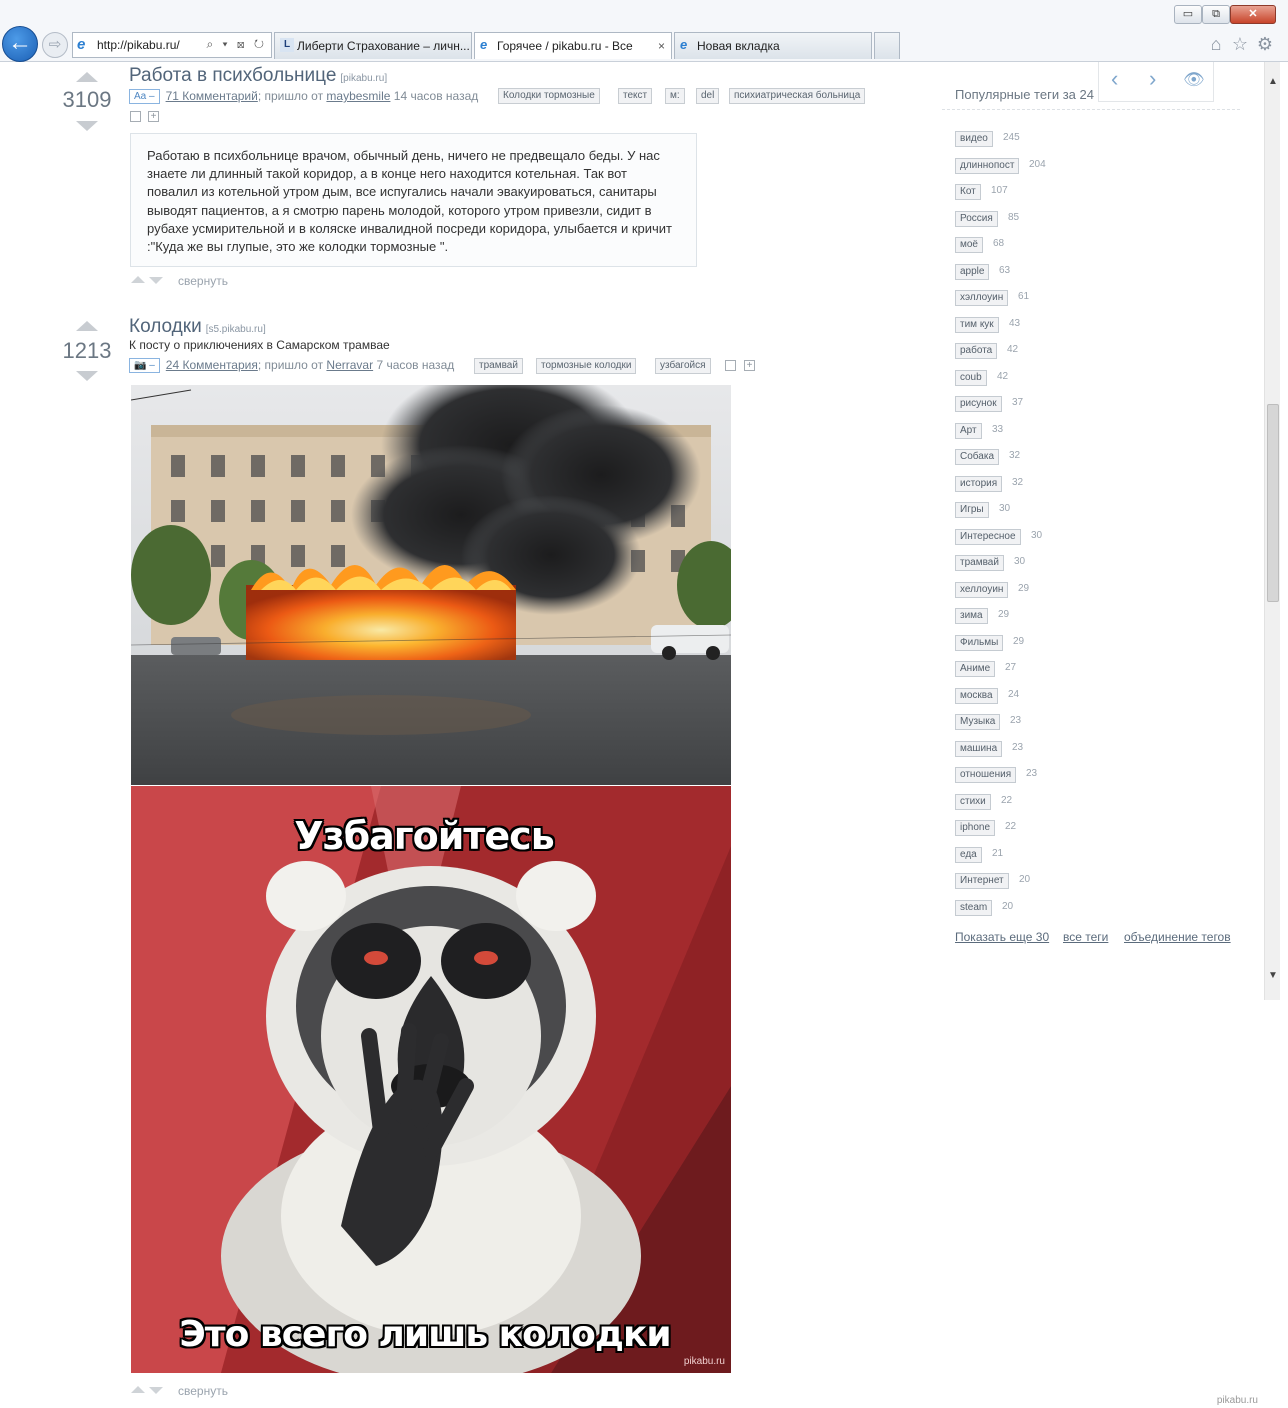  I want to click on post-type-badge: 📷 –, so click(144, 365).